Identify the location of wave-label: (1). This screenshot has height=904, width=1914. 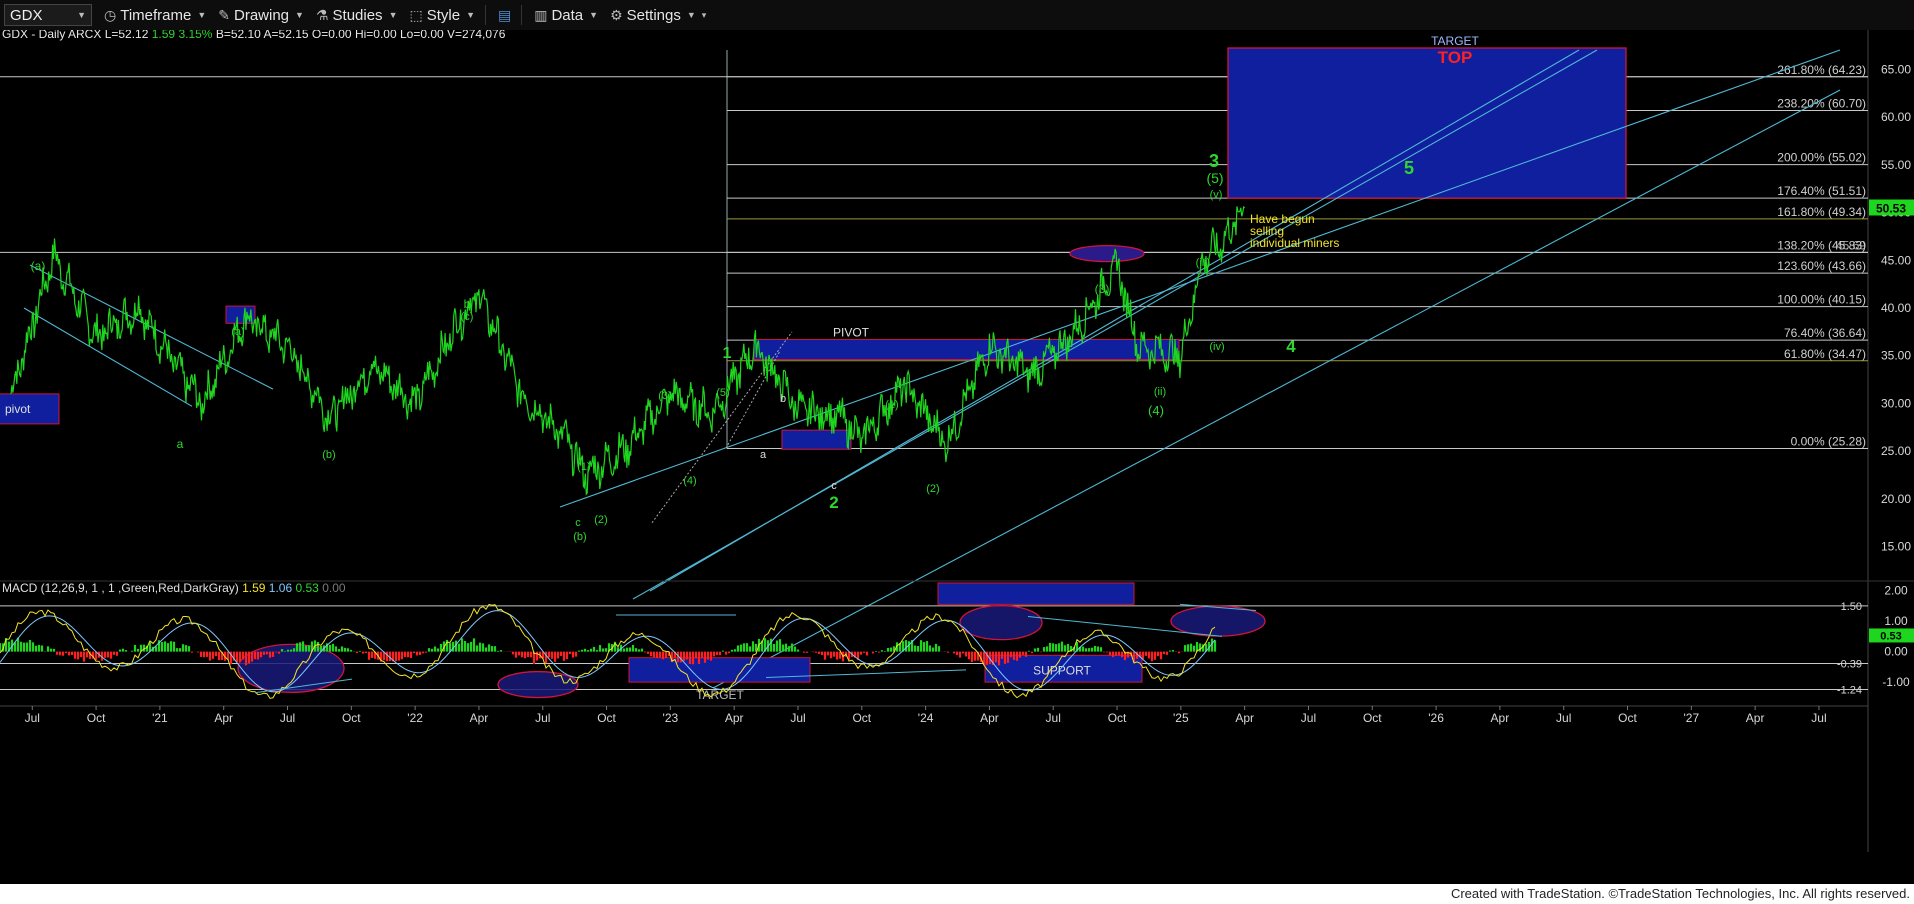
(583, 467).